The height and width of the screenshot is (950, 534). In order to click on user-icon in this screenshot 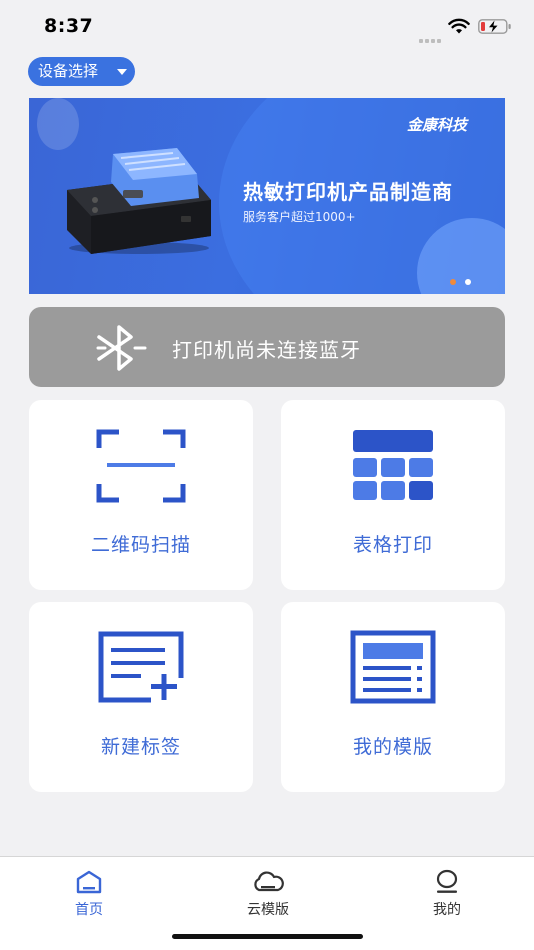, I will do `click(447, 881)`.